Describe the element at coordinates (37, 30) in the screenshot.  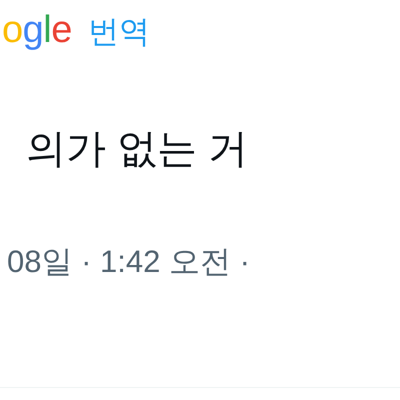
I see `logo-text: ogle` at that location.